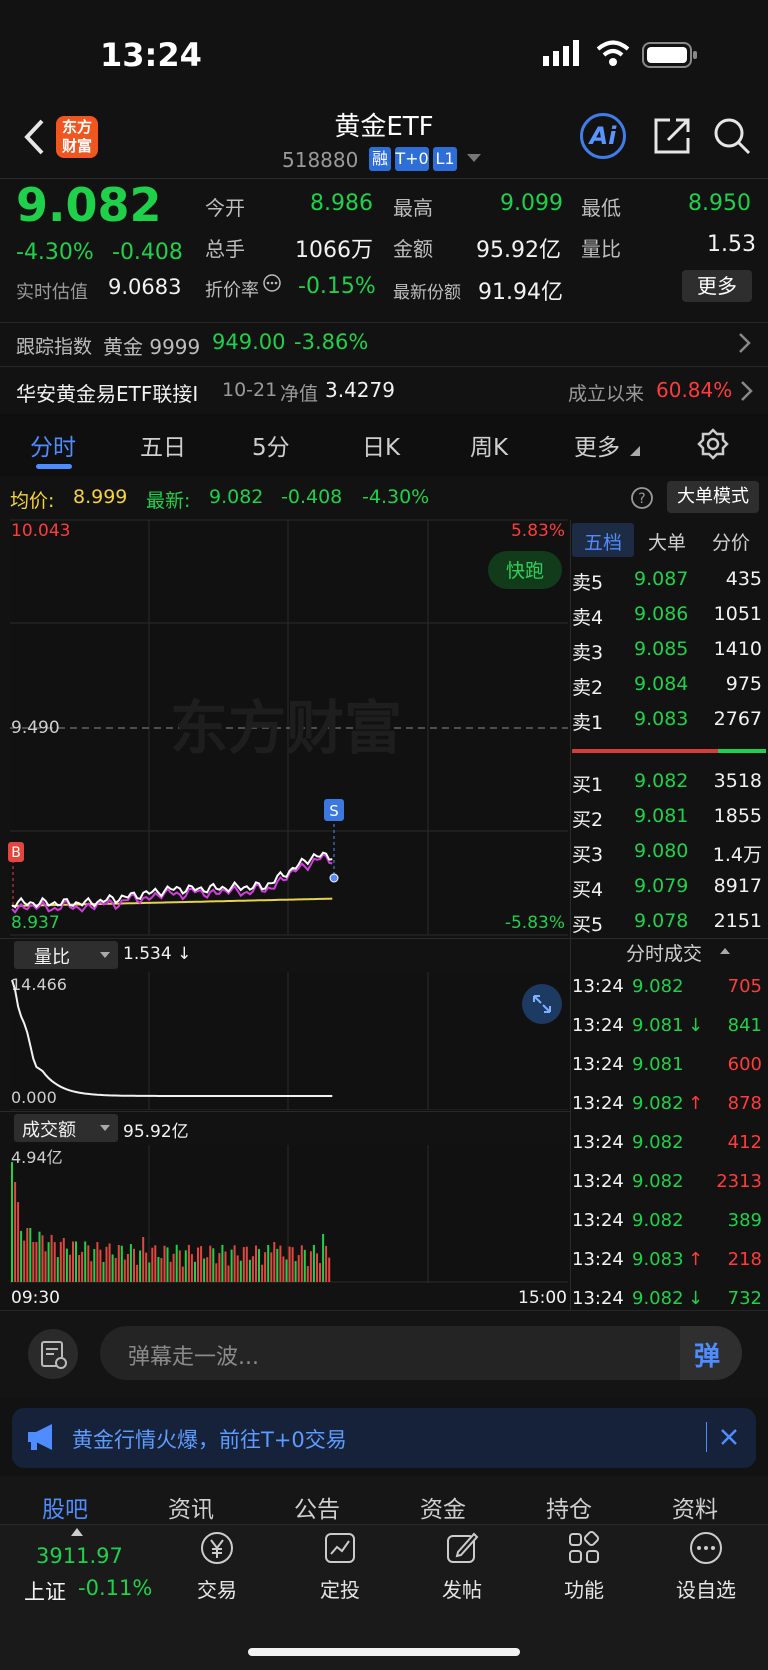  I want to click on settings-gear-icon, so click(713, 444).